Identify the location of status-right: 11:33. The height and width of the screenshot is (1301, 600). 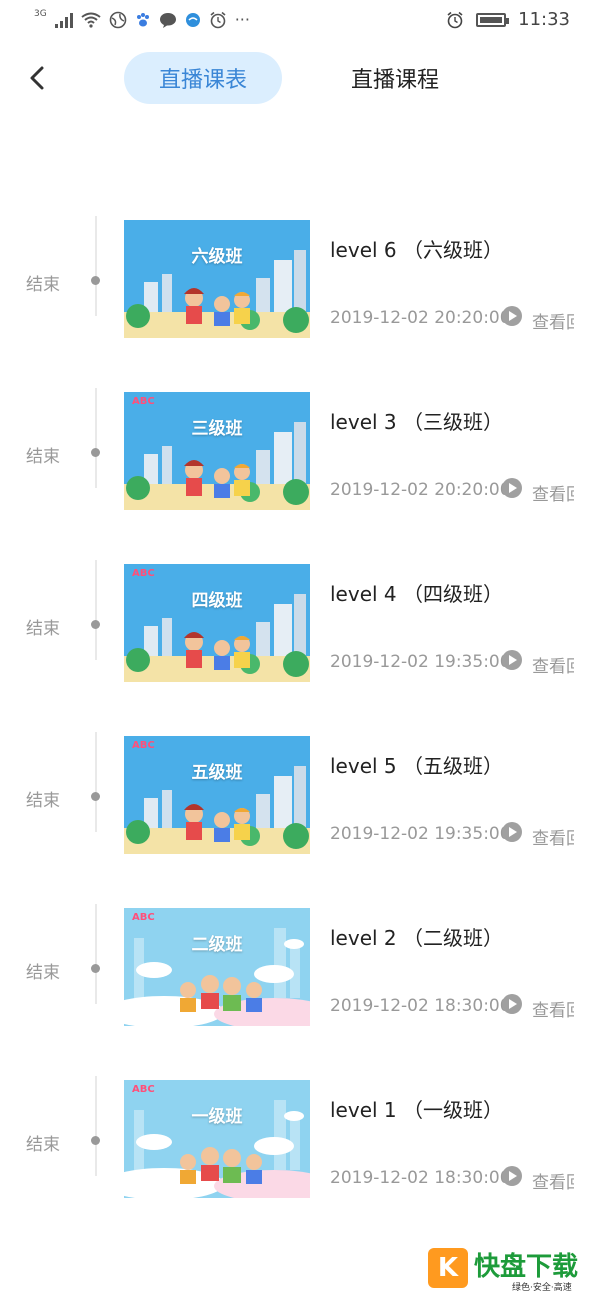
(508, 19).